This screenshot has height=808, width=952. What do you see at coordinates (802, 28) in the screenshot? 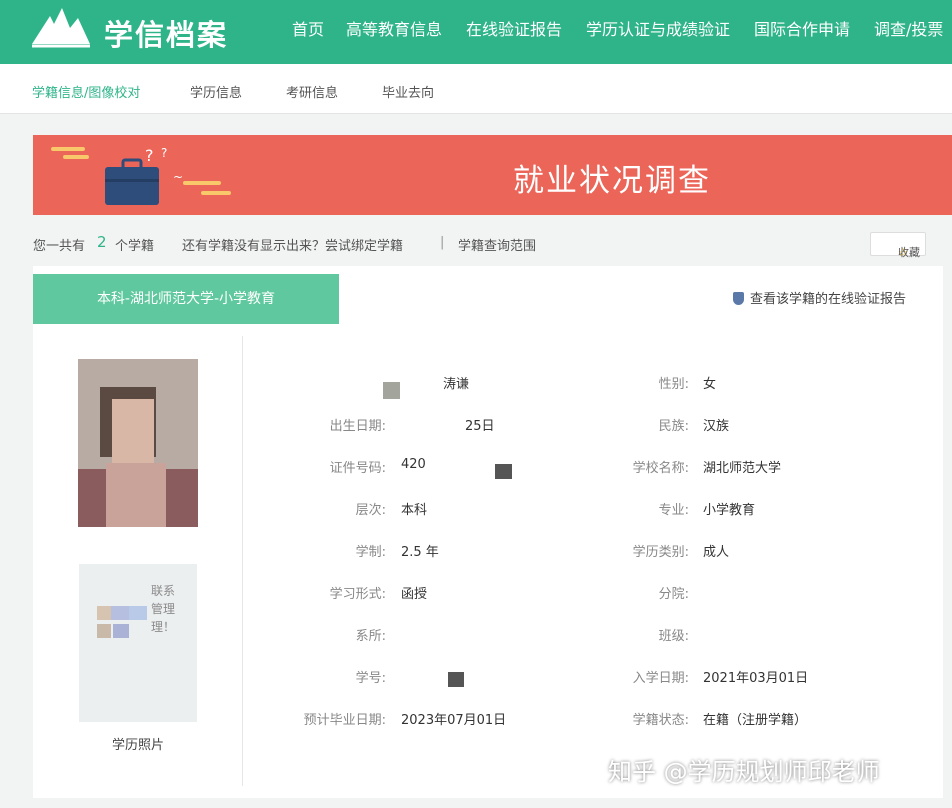
I see `nav-international: 国际合作申请` at bounding box center [802, 28].